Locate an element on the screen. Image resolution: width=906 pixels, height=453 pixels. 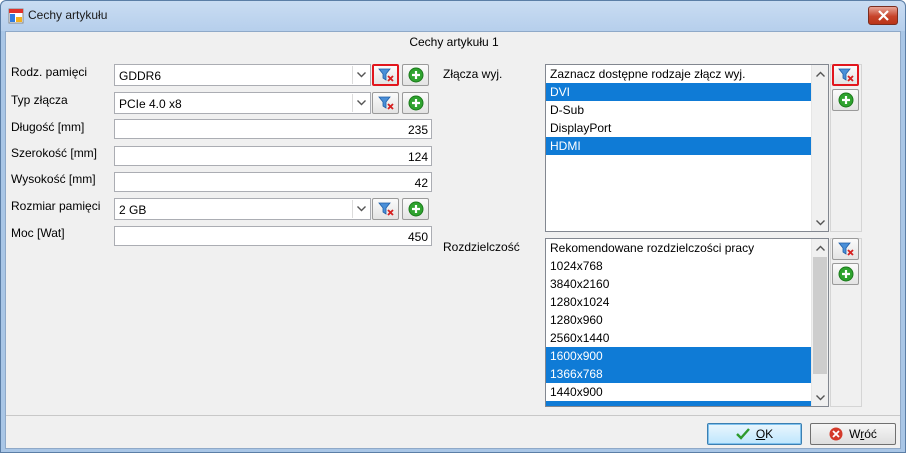
list-item: D-Sub is located at coordinates (687, 110).